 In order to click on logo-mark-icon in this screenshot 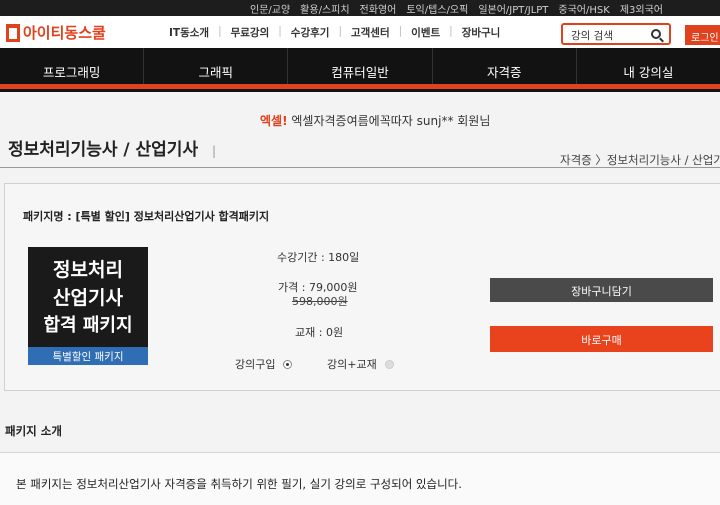, I will do `click(13, 32)`.